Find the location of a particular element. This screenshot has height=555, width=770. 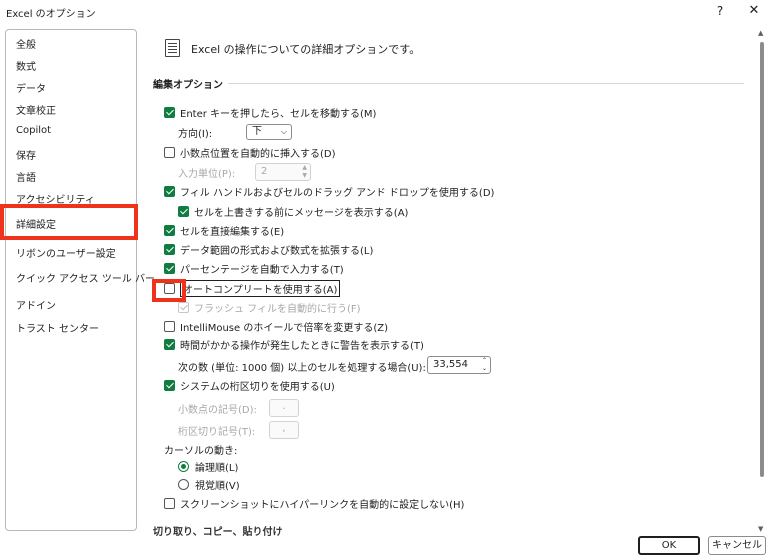

sidebar-item-save: 保存 is located at coordinates (26, 154).